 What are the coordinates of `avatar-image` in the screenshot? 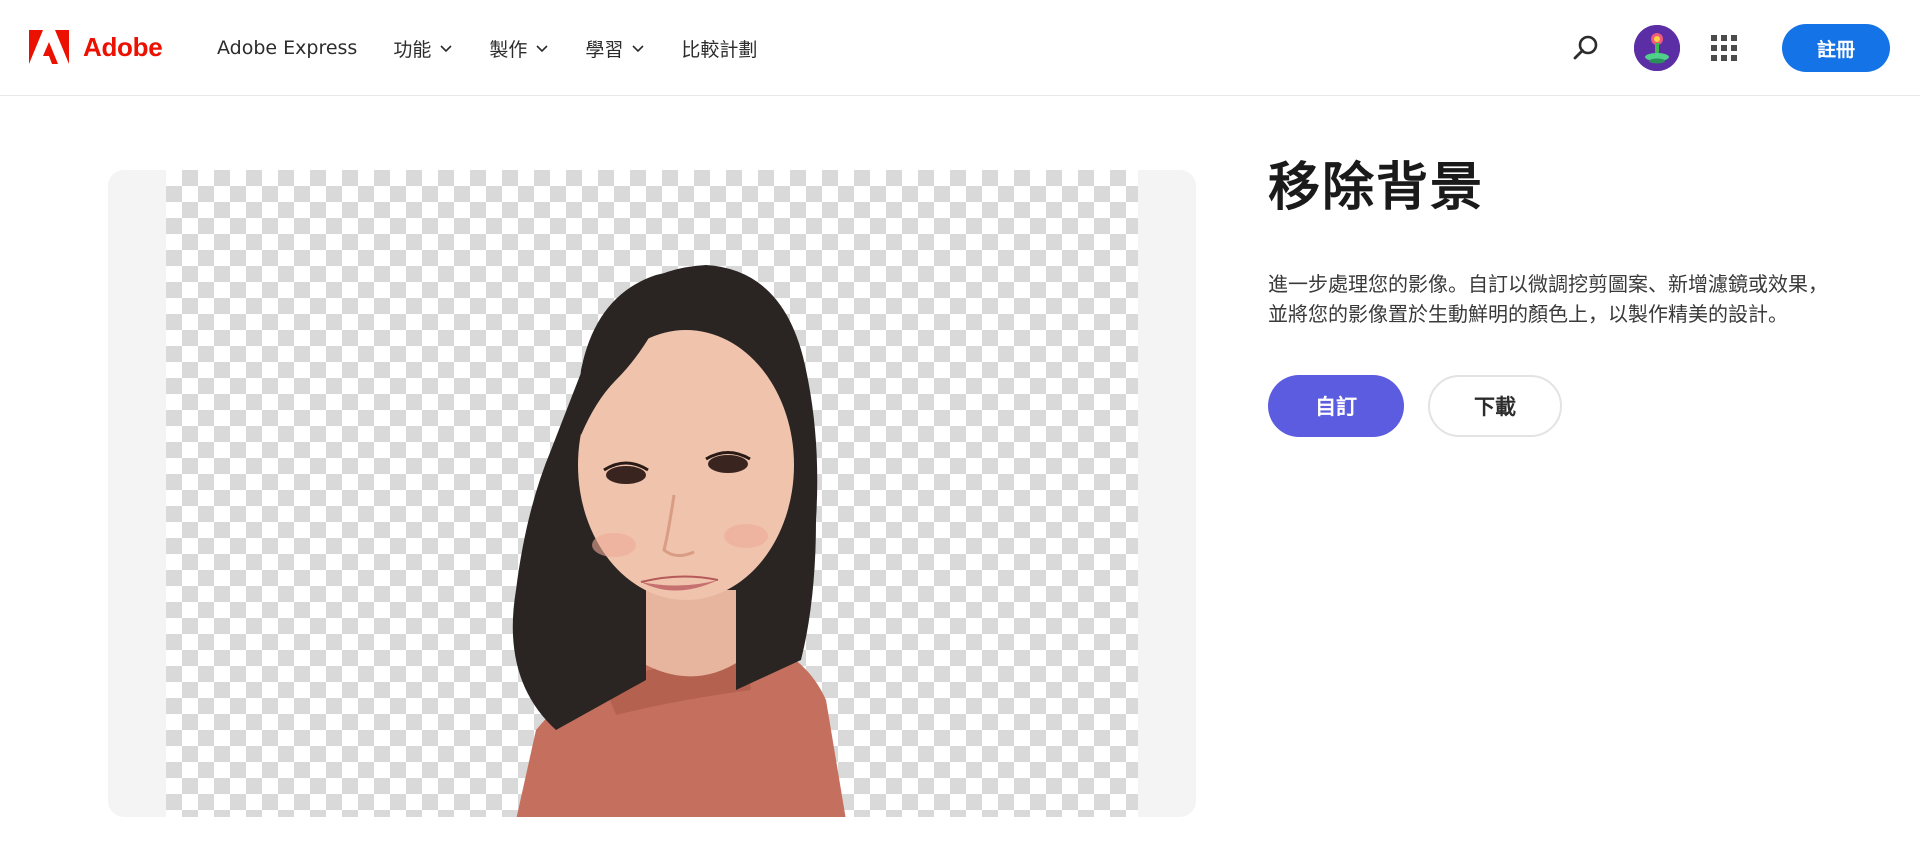 It's located at (1657, 48).